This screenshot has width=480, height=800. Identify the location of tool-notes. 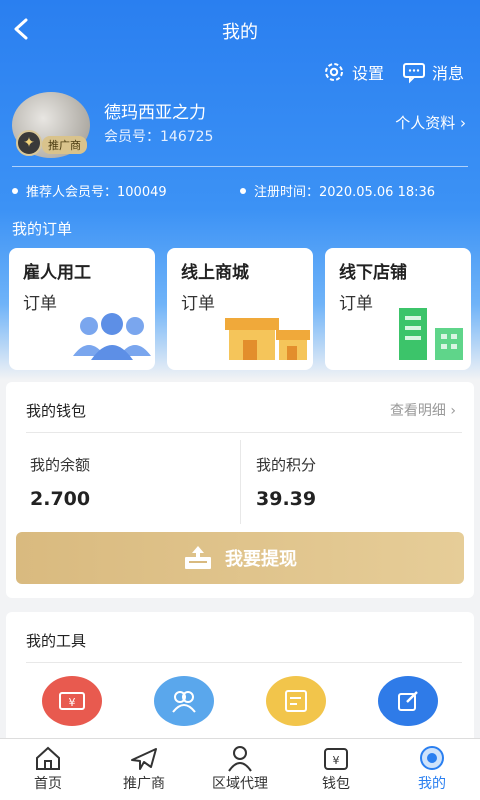
(296, 701).